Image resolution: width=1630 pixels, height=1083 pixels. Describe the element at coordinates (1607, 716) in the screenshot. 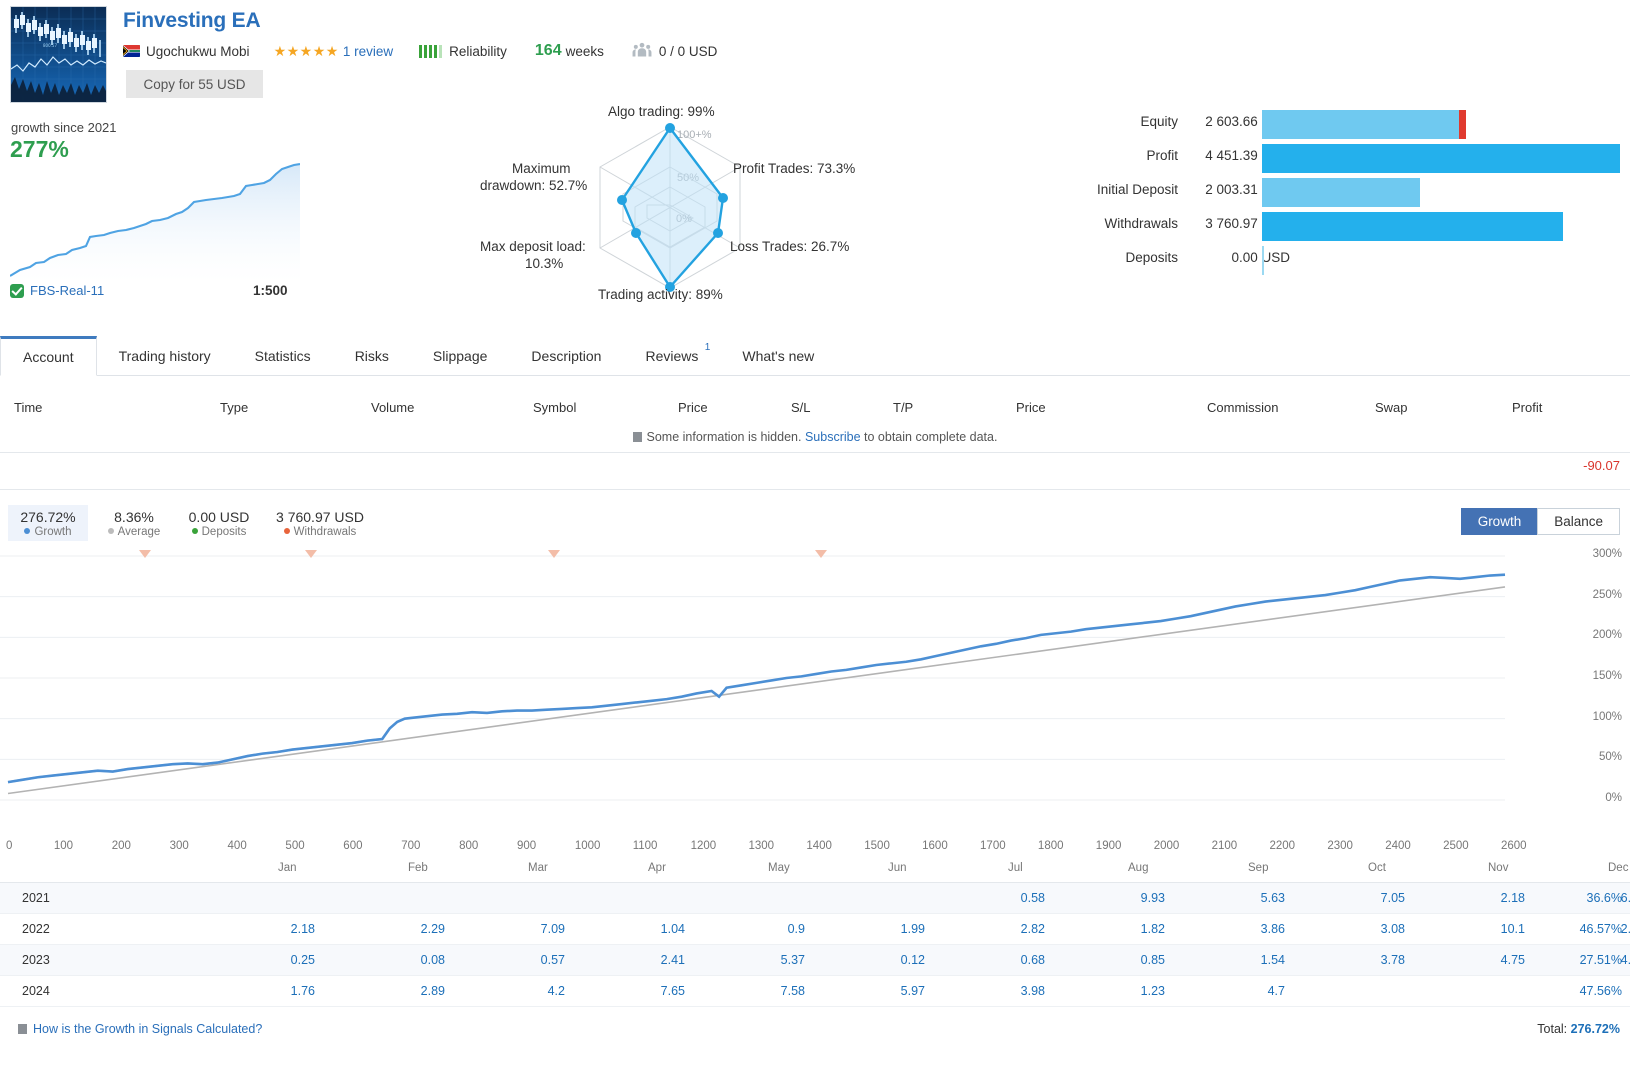

I see `chart-y-tick-label: 100%` at that location.